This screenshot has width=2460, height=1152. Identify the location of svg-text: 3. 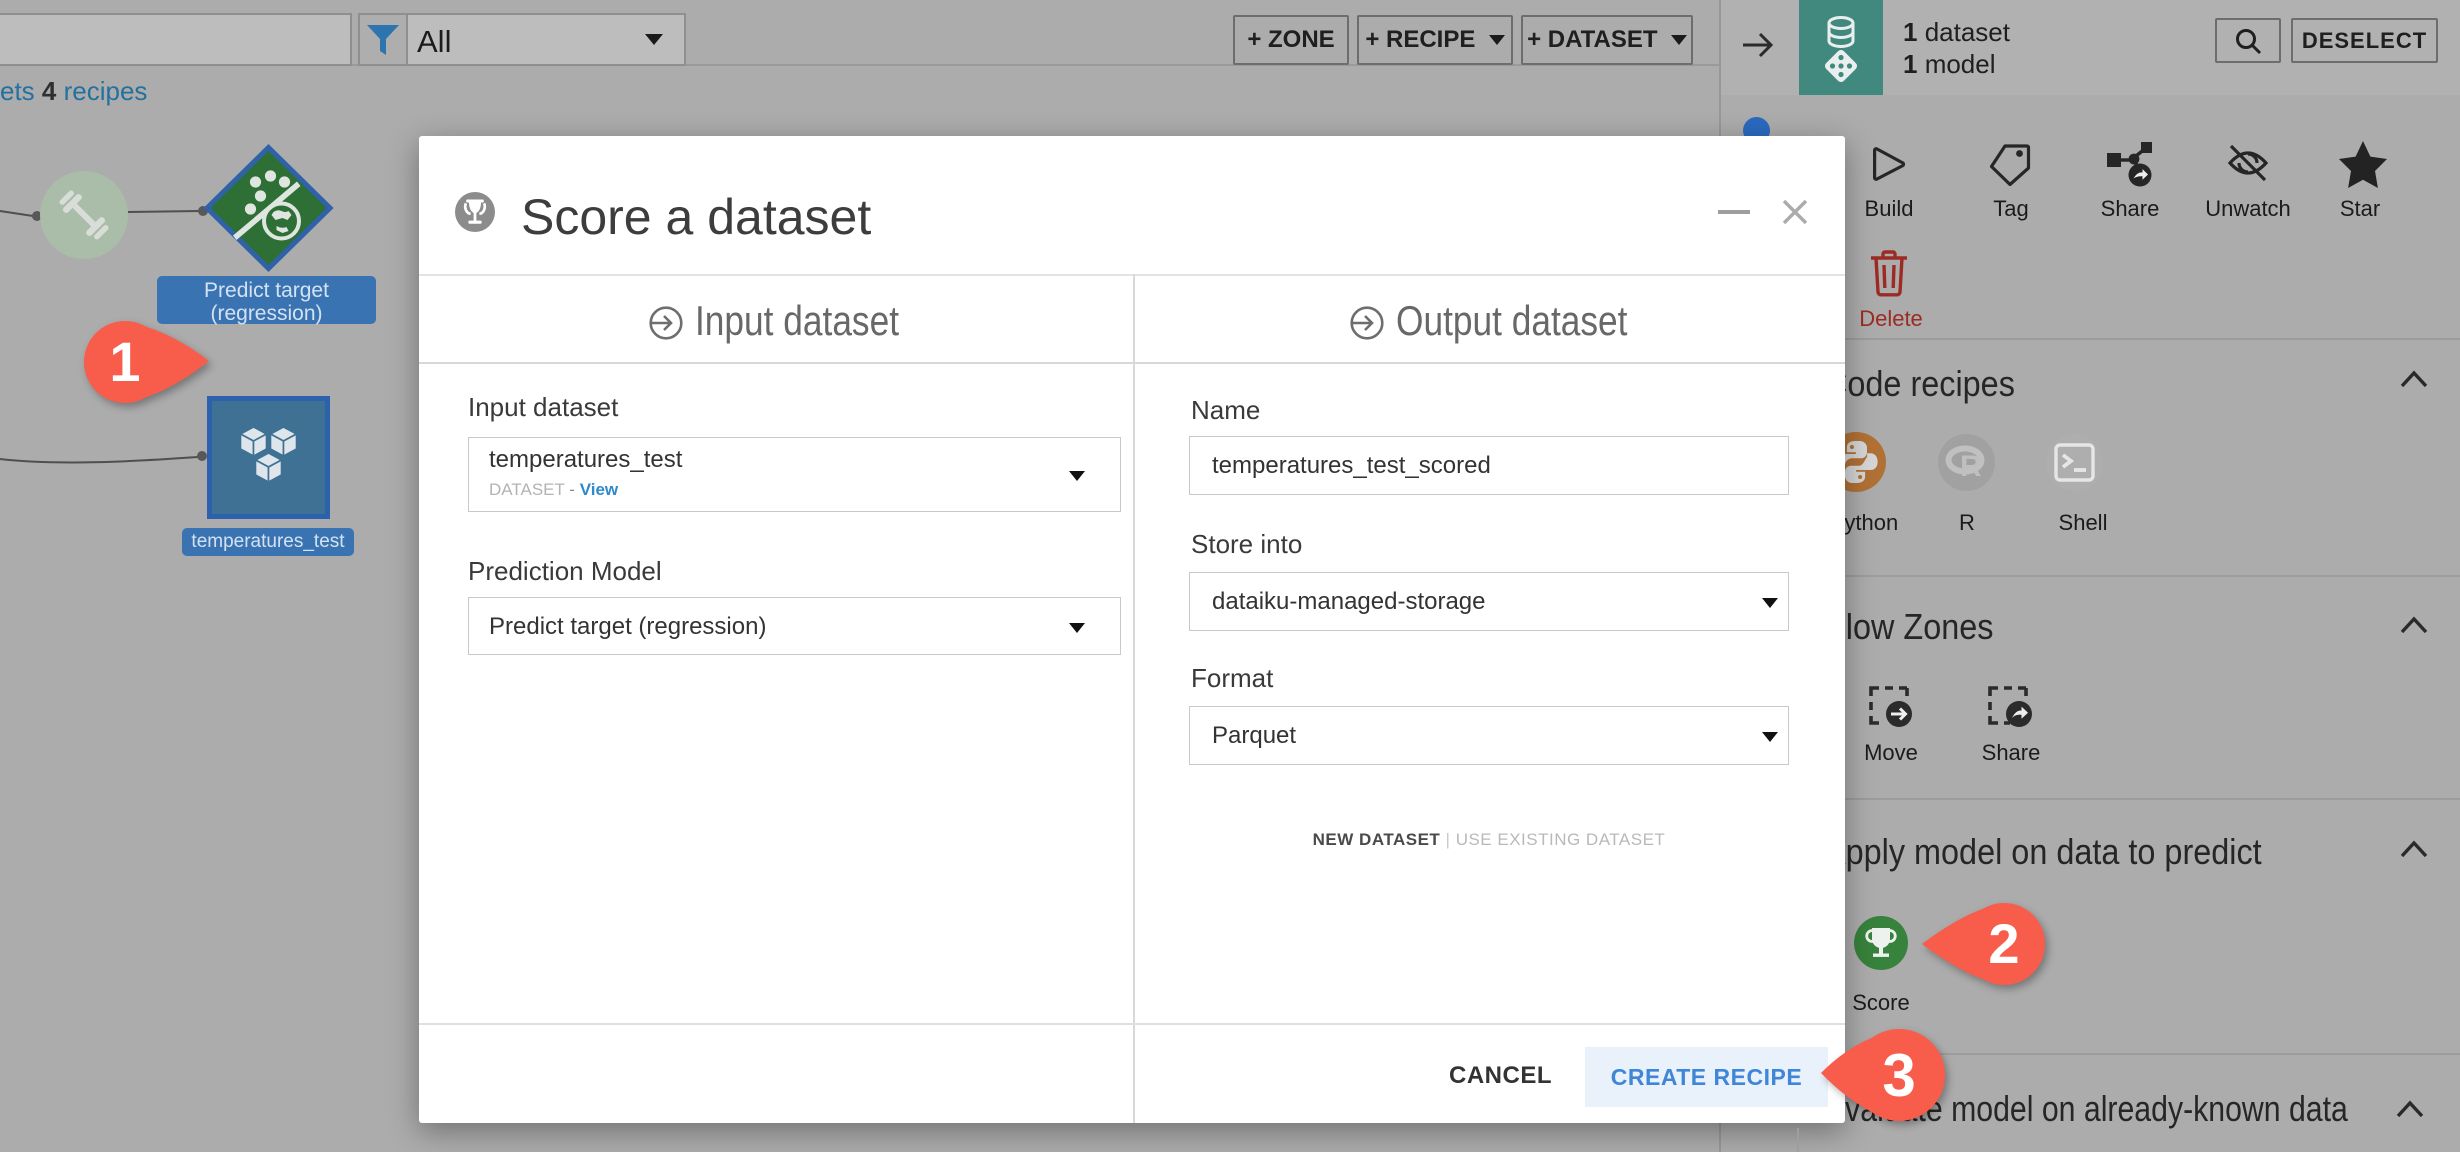
(1898, 1075).